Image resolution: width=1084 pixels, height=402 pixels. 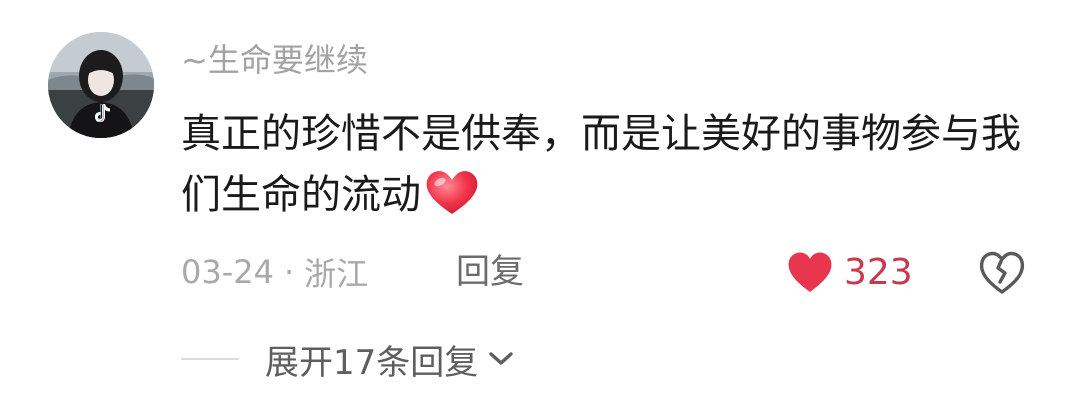 I want to click on expand-replies-label: 展开17条回复, so click(x=372, y=362).